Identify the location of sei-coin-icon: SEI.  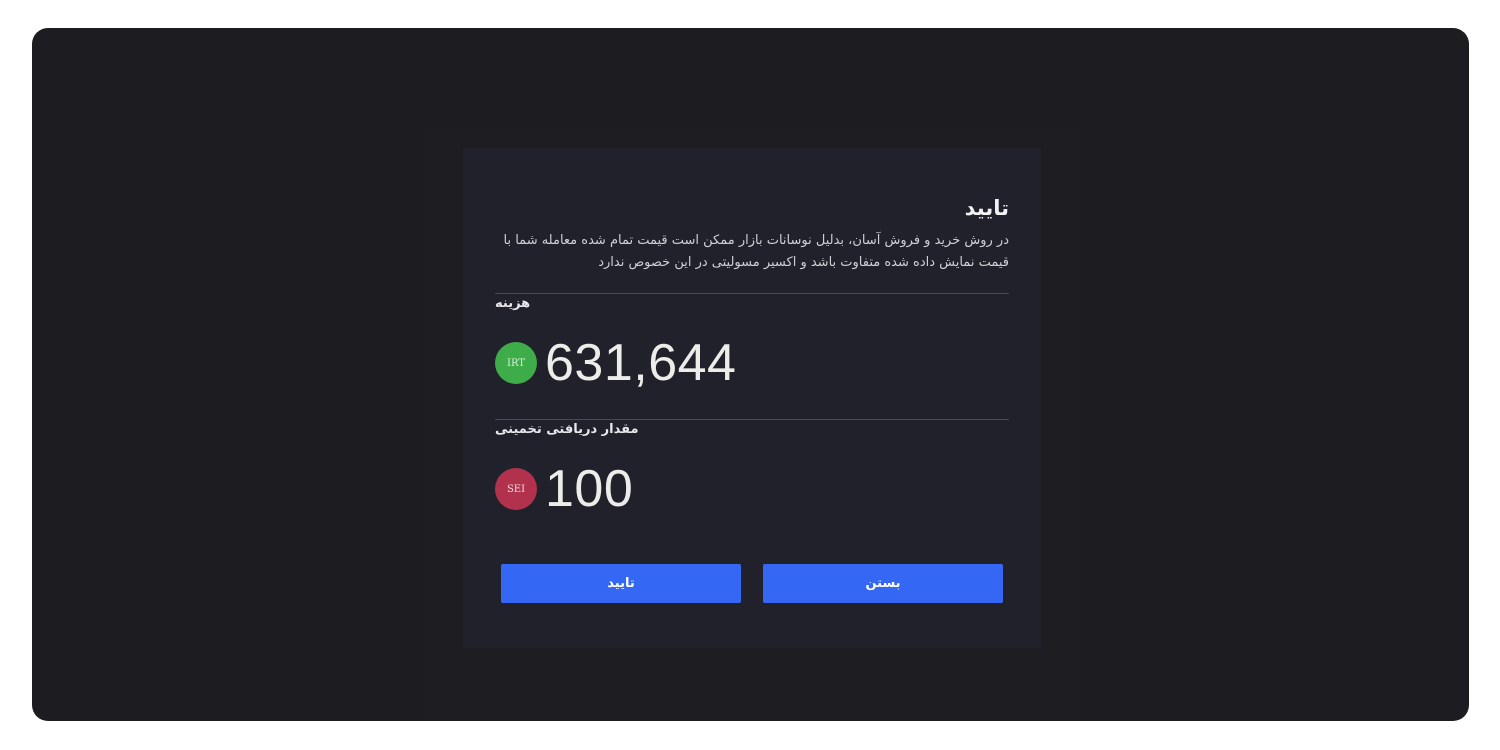
(516, 489).